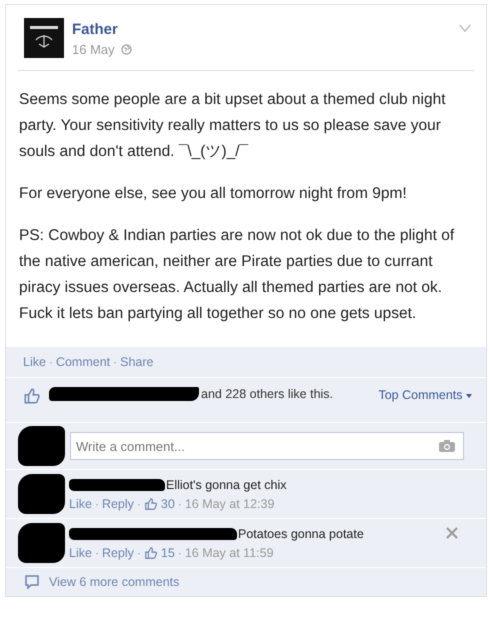  What do you see at coordinates (447, 446) in the screenshot?
I see `camera-icon` at bounding box center [447, 446].